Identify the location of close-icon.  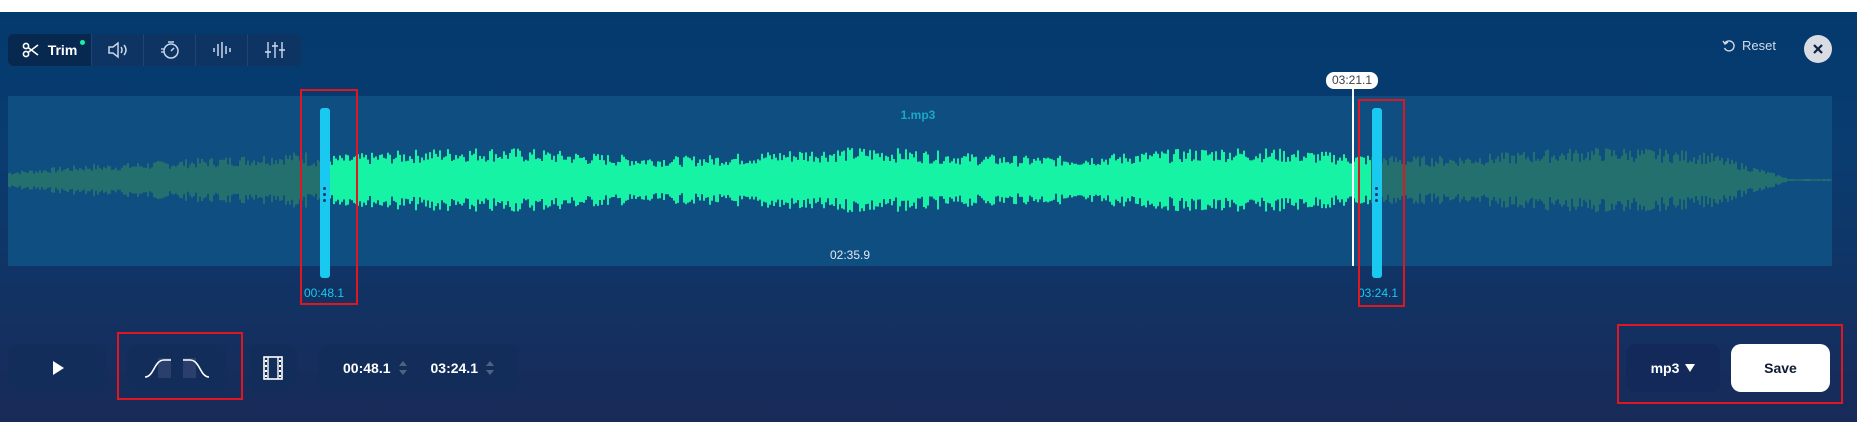
(1818, 49).